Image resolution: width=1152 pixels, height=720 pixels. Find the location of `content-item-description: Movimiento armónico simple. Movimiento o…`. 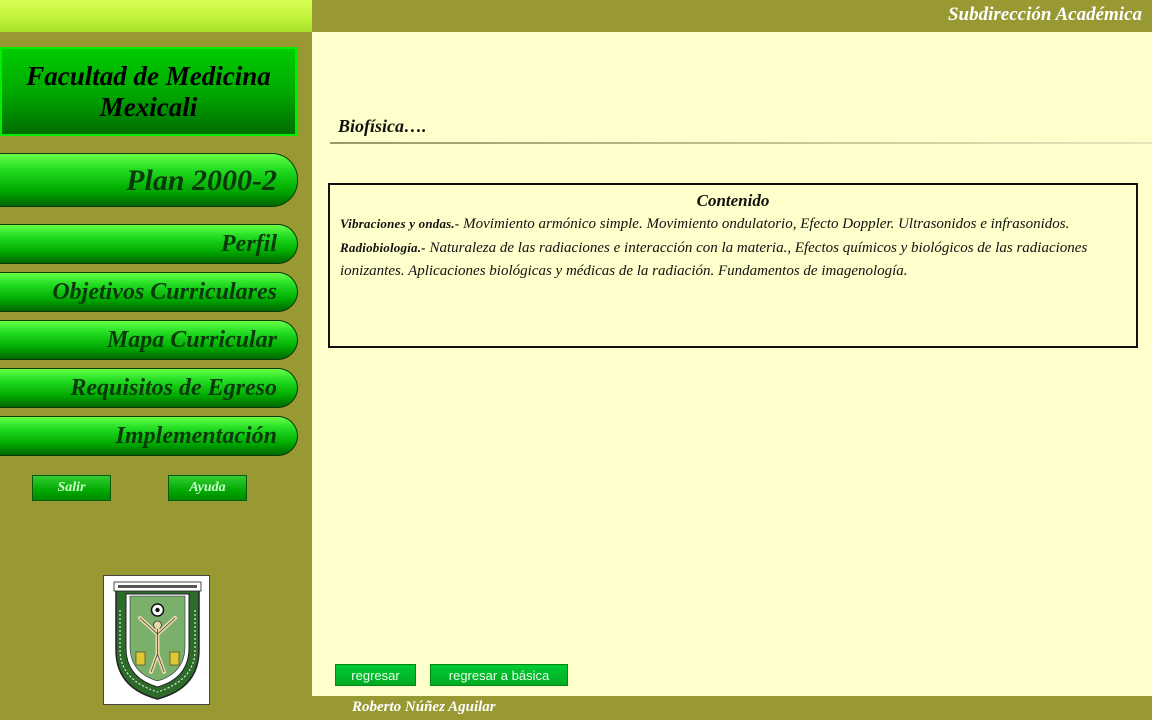

content-item-description: Movimiento armónico simple. Movimiento o… is located at coordinates (764, 224).